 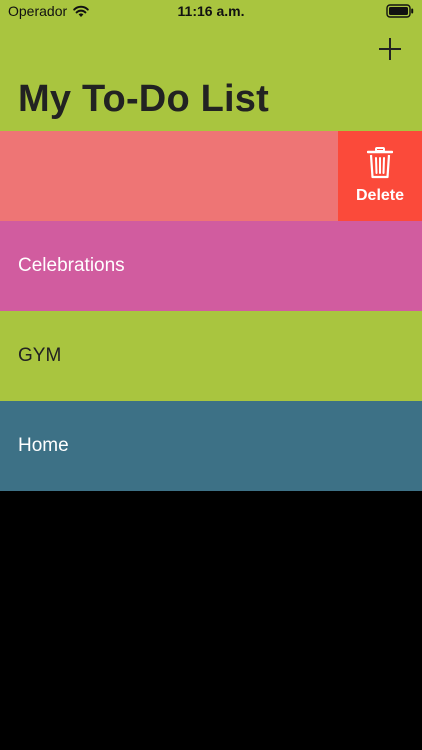 What do you see at coordinates (400, 11) in the screenshot?
I see `battery-icon` at bounding box center [400, 11].